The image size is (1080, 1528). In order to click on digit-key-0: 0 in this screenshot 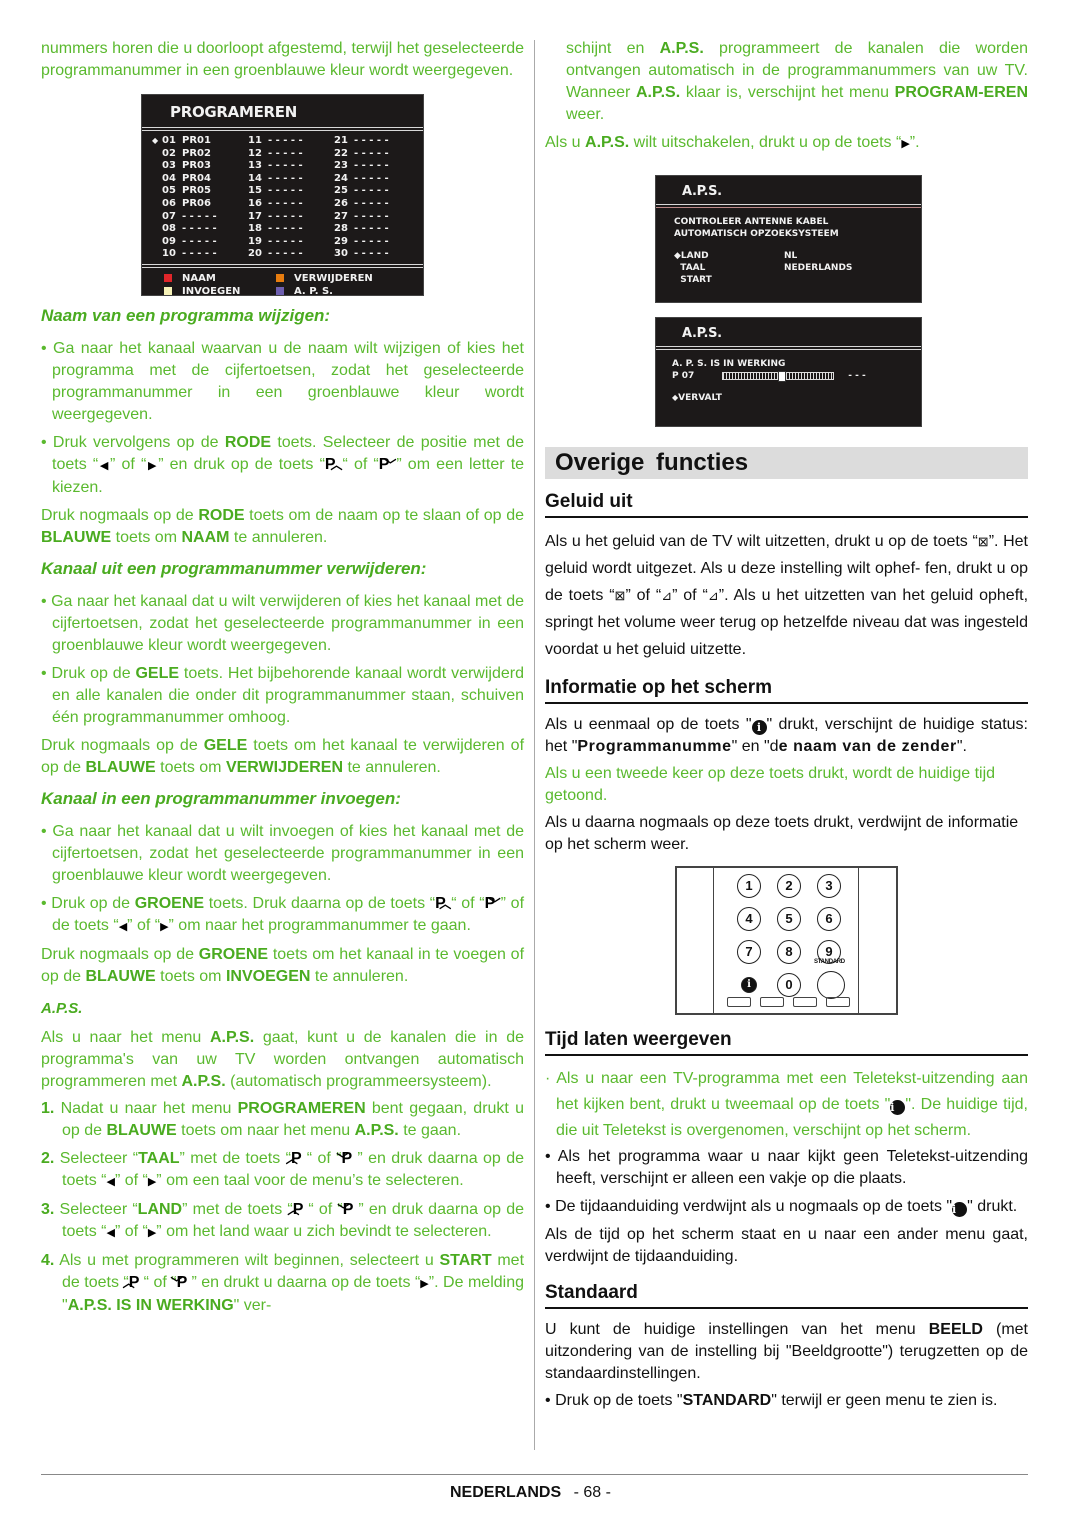, I will do `click(789, 985)`.